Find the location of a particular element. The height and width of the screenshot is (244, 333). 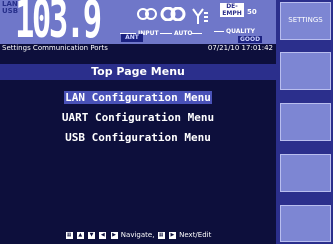

settings-button: SETTINGS is located at coordinates (305, 21).